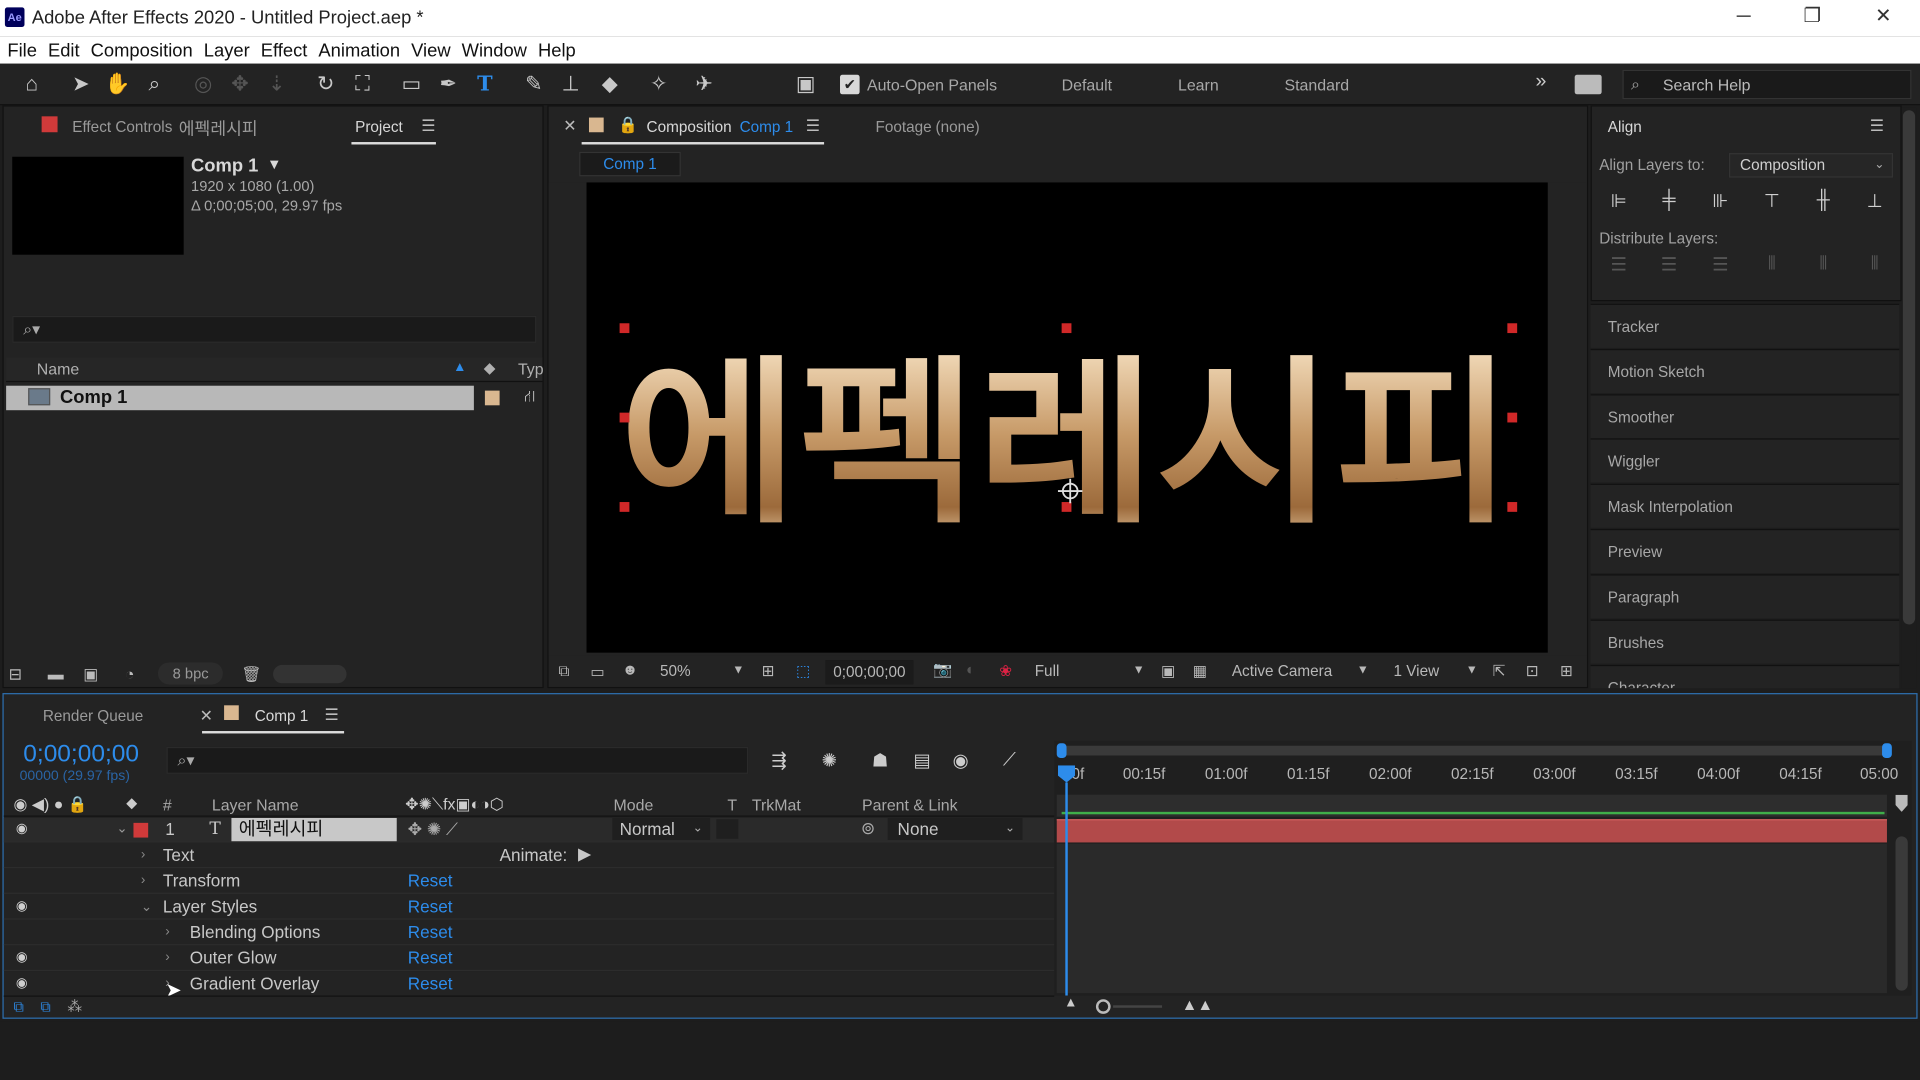 This screenshot has width=1920, height=1080. What do you see at coordinates (661, 829) in the screenshot?
I see `layer-mode-dropdown: Normal ⌄` at bounding box center [661, 829].